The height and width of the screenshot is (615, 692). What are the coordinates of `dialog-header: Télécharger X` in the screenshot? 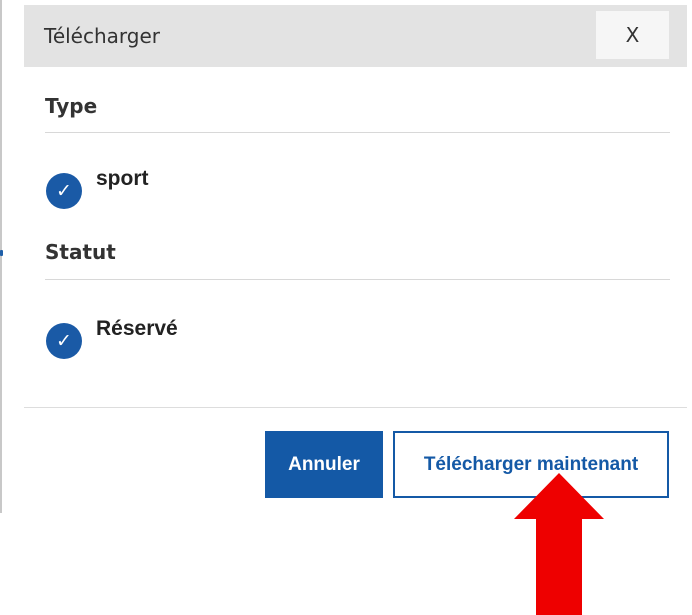 It's located at (355, 36).